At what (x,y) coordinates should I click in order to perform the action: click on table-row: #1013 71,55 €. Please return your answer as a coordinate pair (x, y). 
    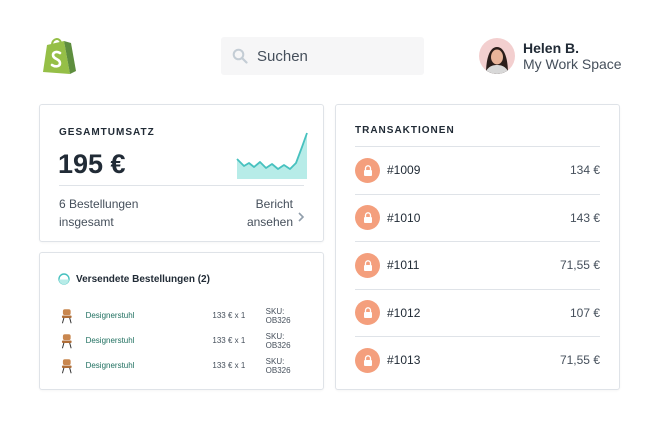
    Looking at the image, I should click on (477, 360).